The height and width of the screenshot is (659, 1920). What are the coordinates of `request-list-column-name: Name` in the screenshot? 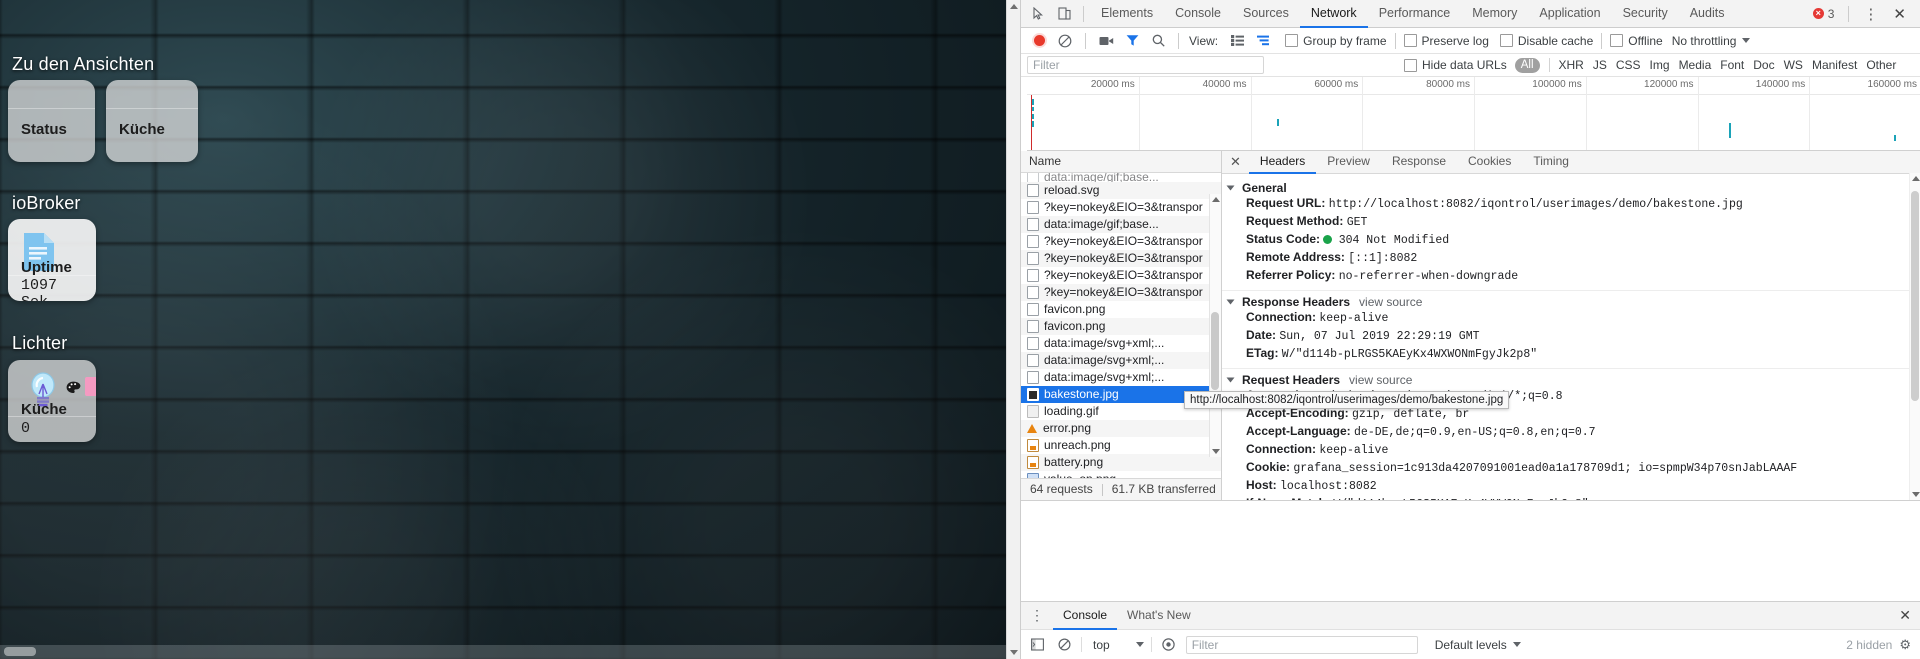 It's located at (1121, 162).